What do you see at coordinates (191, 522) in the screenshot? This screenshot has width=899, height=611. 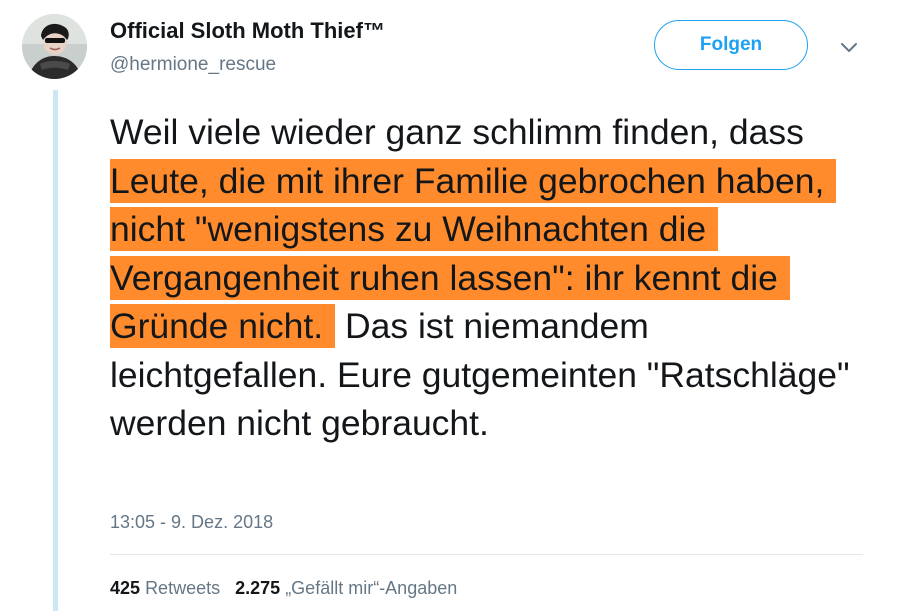 I see `tweet-timestamp: 13:05 - 9. Dez. 2018` at bounding box center [191, 522].